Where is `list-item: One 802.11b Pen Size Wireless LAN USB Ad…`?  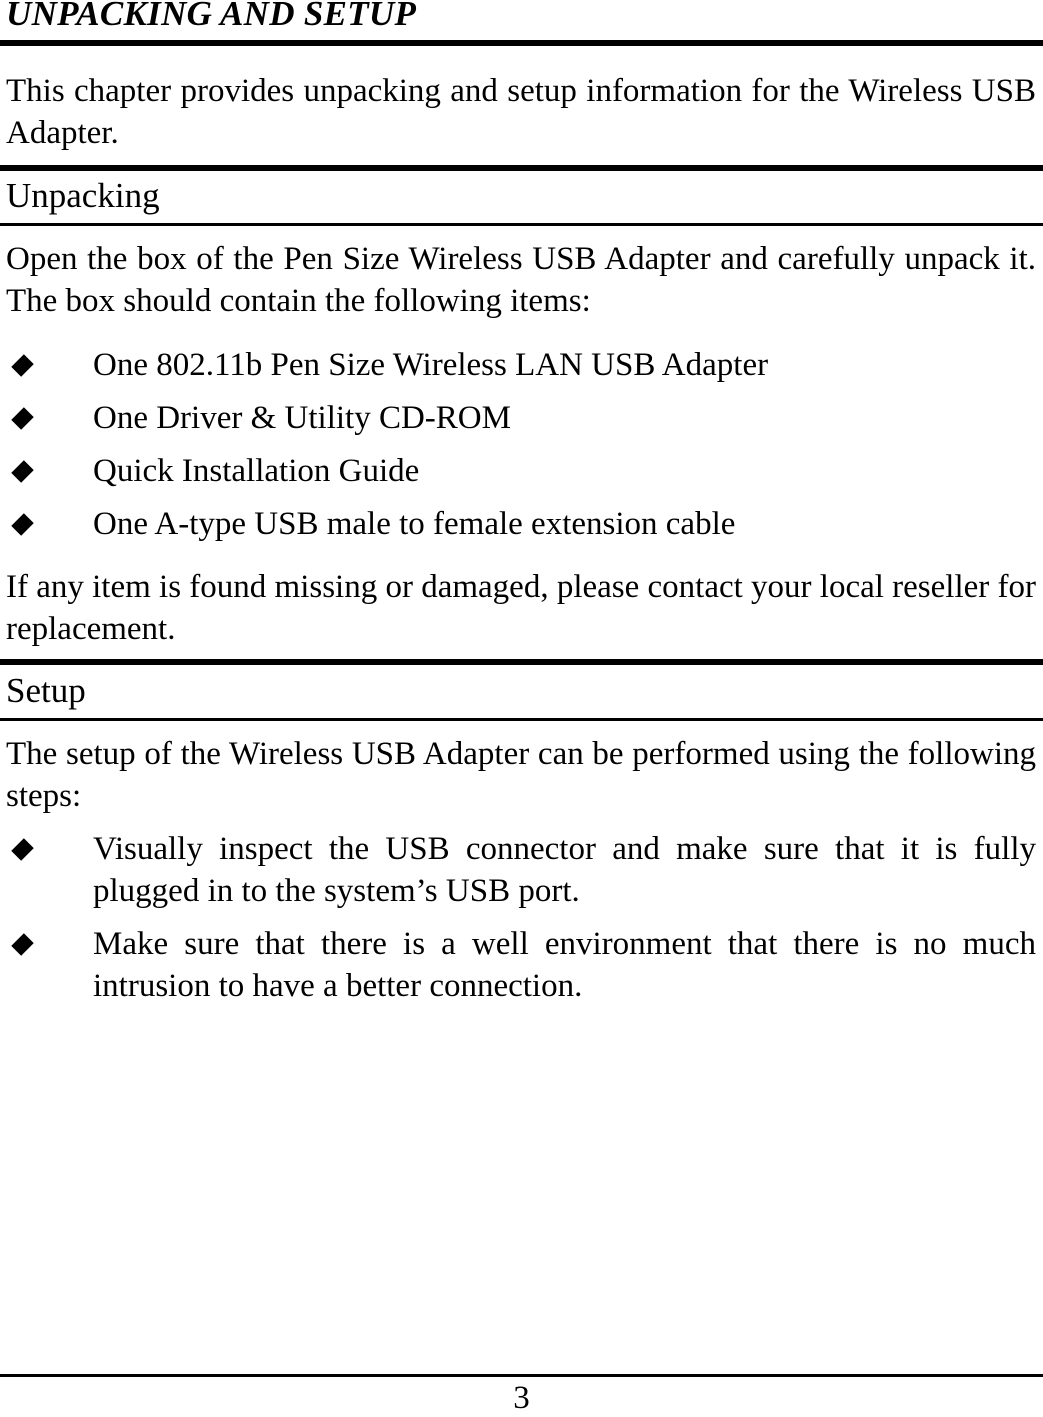 list-item: One 802.11b Pen Size Wireless LAN USB Ad… is located at coordinates (521, 365).